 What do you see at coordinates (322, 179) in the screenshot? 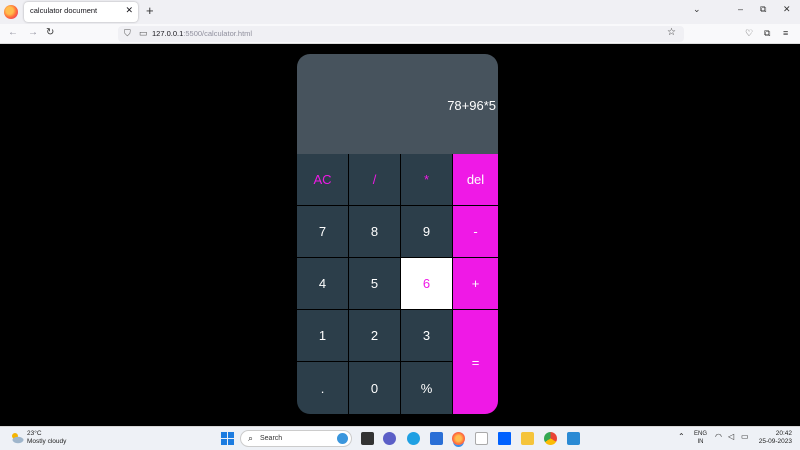
I see `clear-button: AC` at bounding box center [322, 179].